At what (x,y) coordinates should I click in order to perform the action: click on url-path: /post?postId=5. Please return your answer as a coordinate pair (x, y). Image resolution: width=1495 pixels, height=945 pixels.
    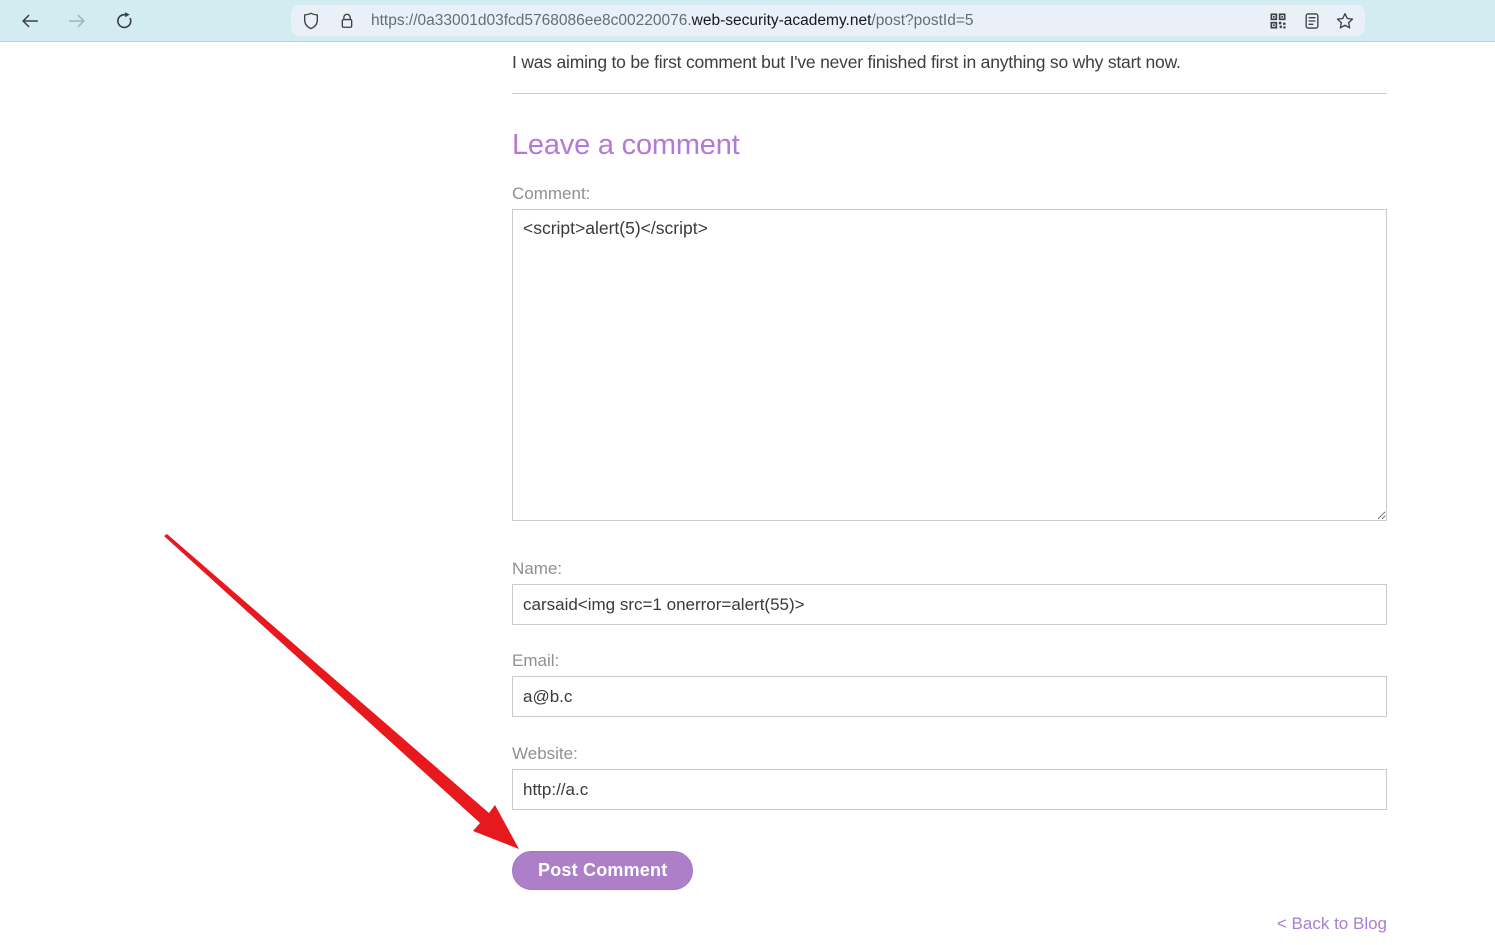
    Looking at the image, I should click on (922, 20).